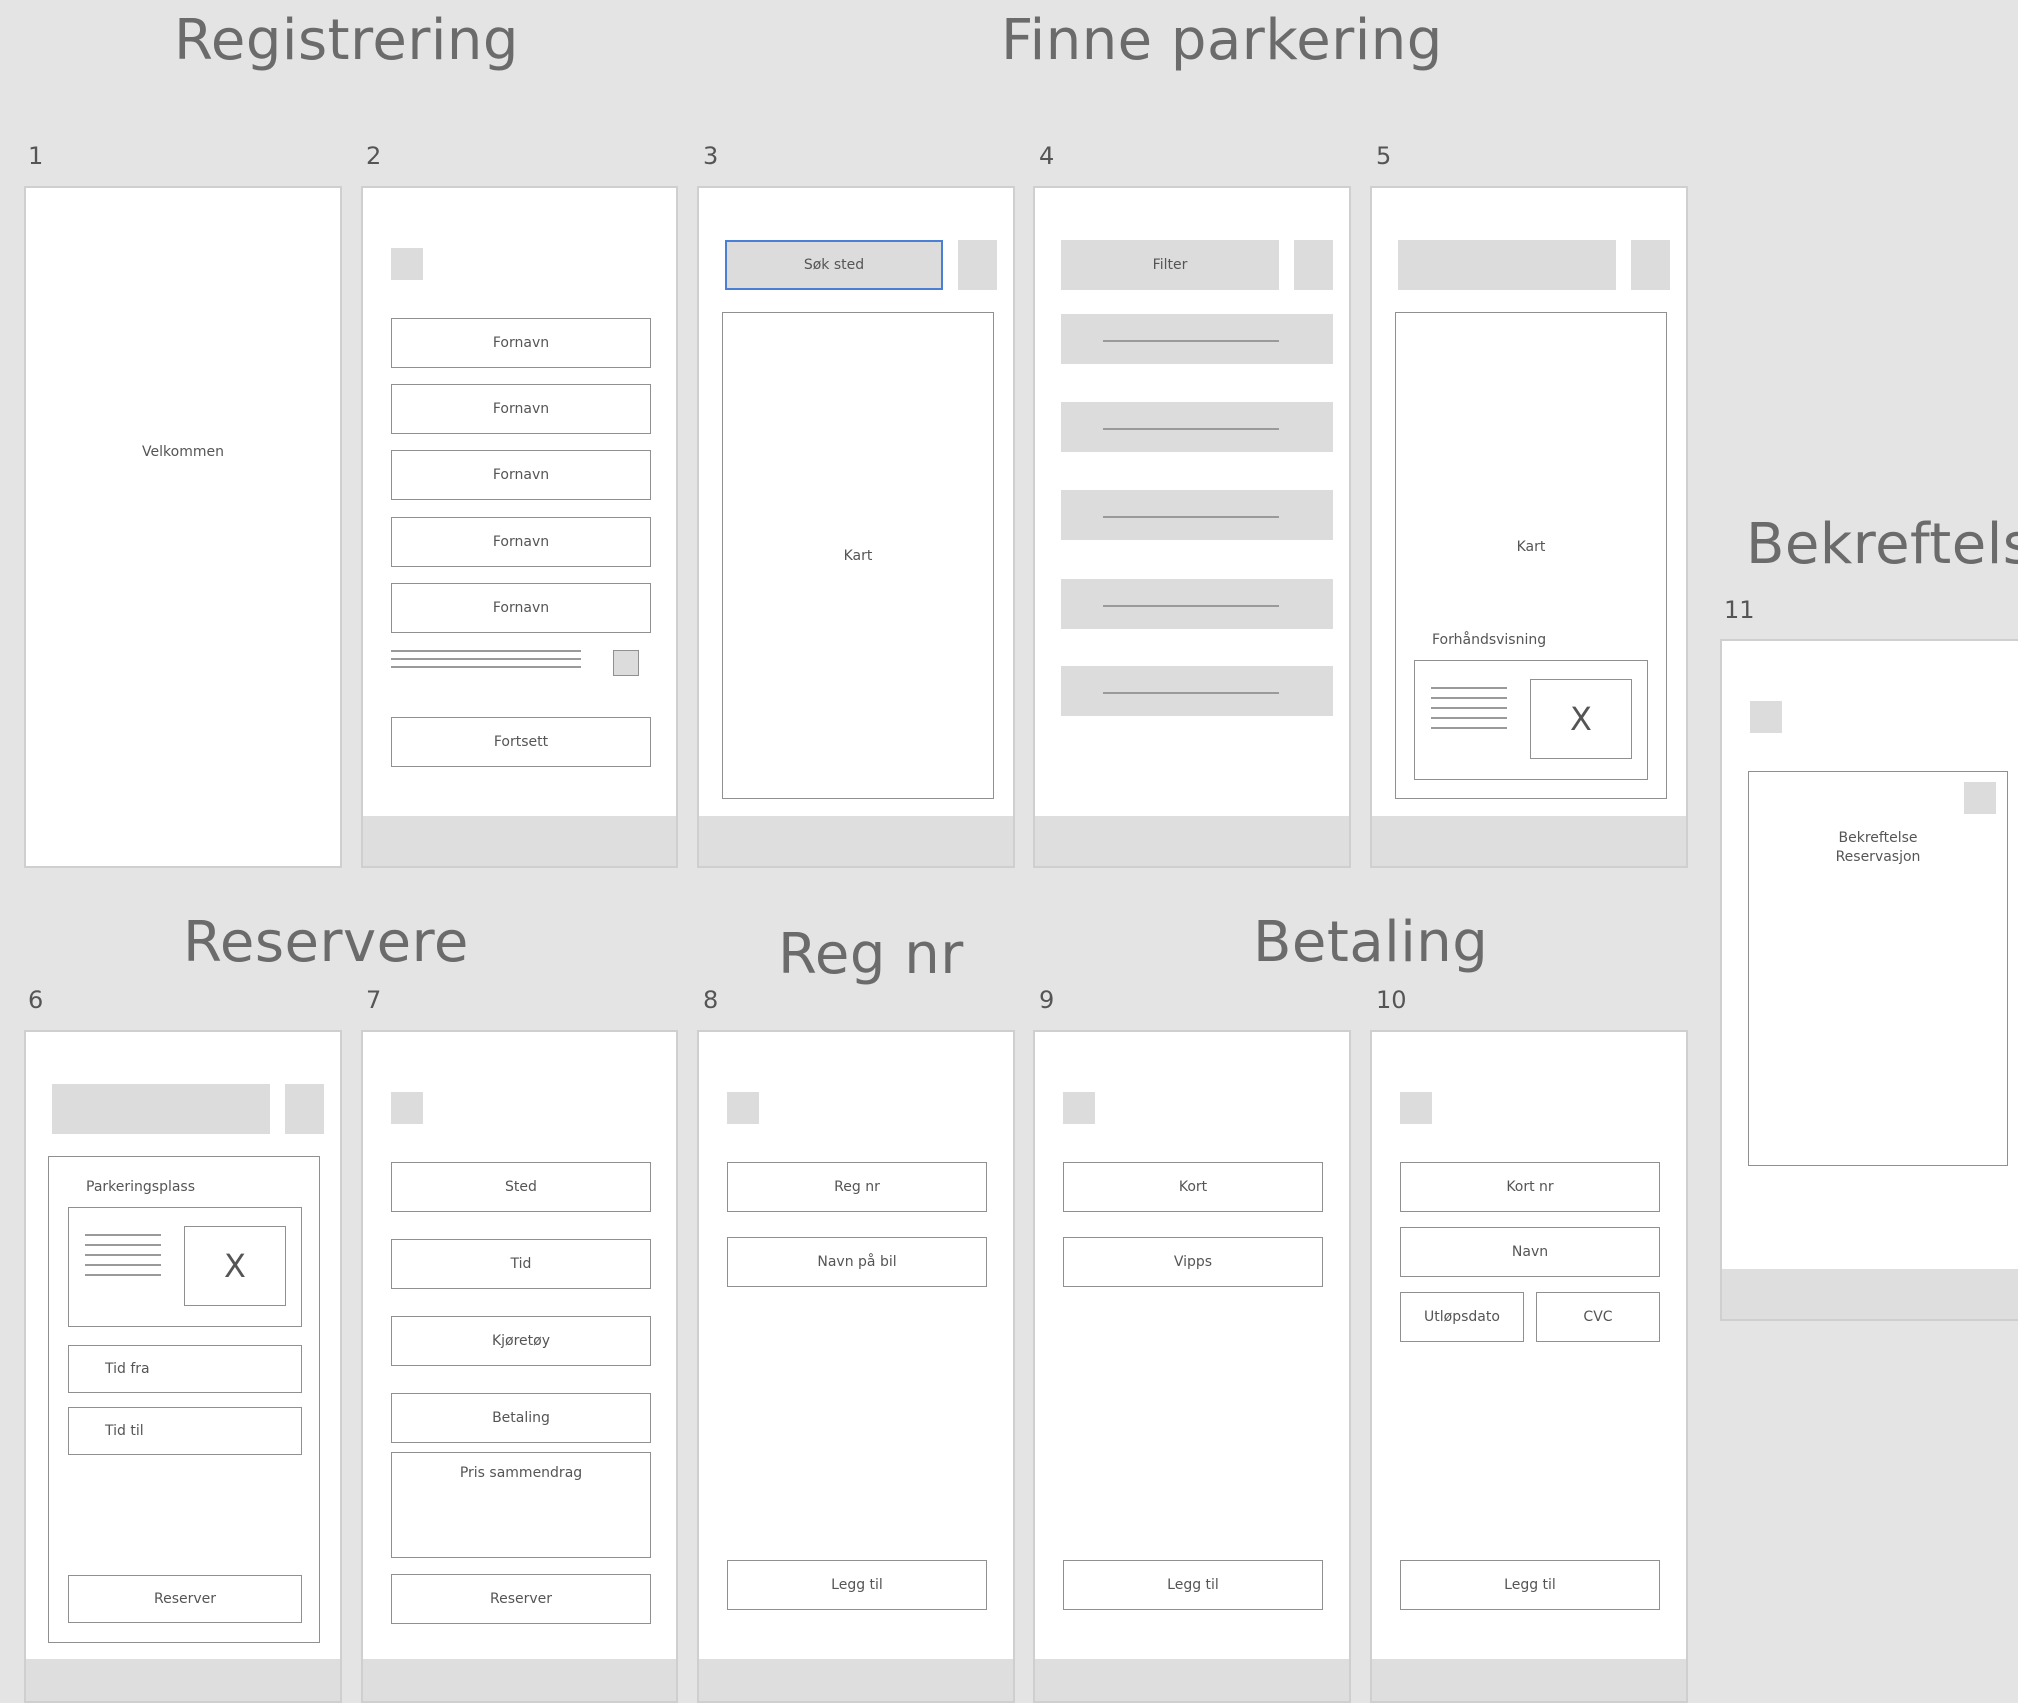 This screenshot has height=1703, width=2018. What do you see at coordinates (36, 1000) in the screenshot?
I see `frame-number: 6` at bounding box center [36, 1000].